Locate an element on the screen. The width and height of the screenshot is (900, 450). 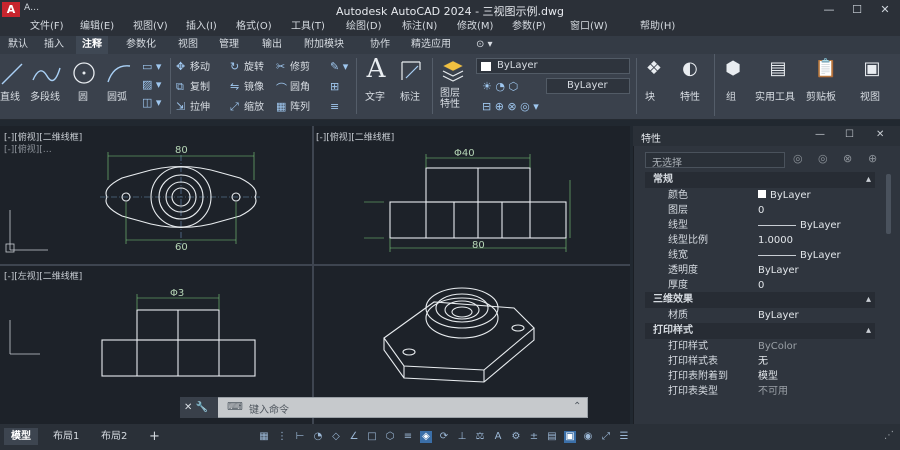
block-tool: 块 is located at coordinates (650, 95).